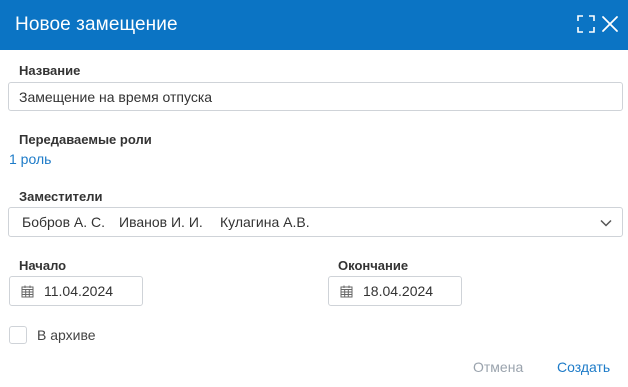 The image size is (628, 387). I want to click on close-icon, so click(610, 24).